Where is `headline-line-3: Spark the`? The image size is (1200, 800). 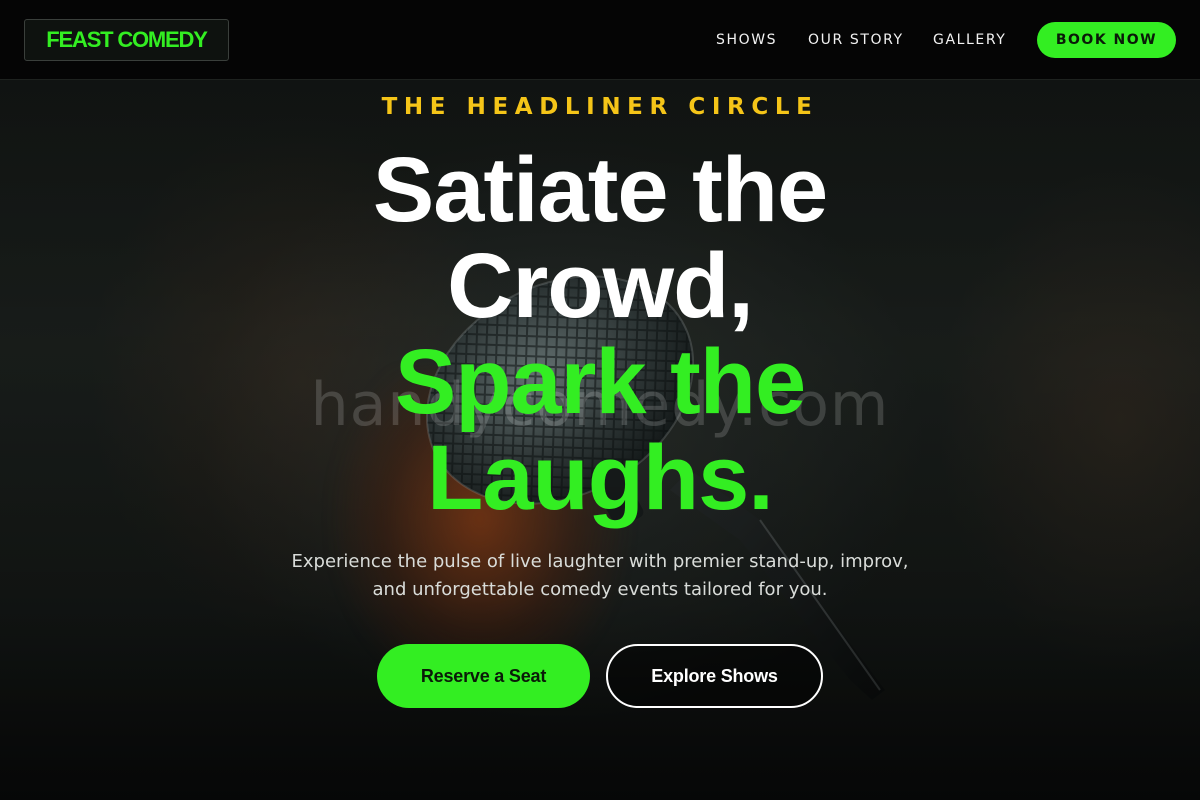
headline-line-3: Spark the is located at coordinates (600, 382).